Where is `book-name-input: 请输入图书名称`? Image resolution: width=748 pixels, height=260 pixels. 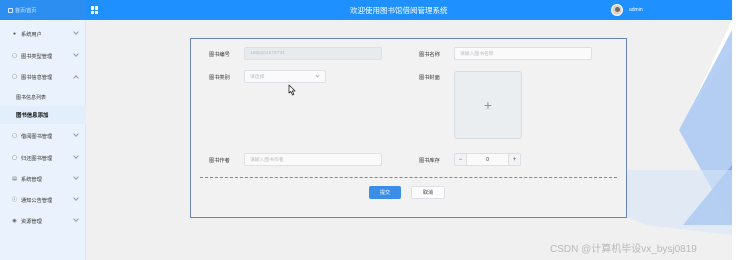 book-name-input: 请输入图书名称 is located at coordinates (523, 53).